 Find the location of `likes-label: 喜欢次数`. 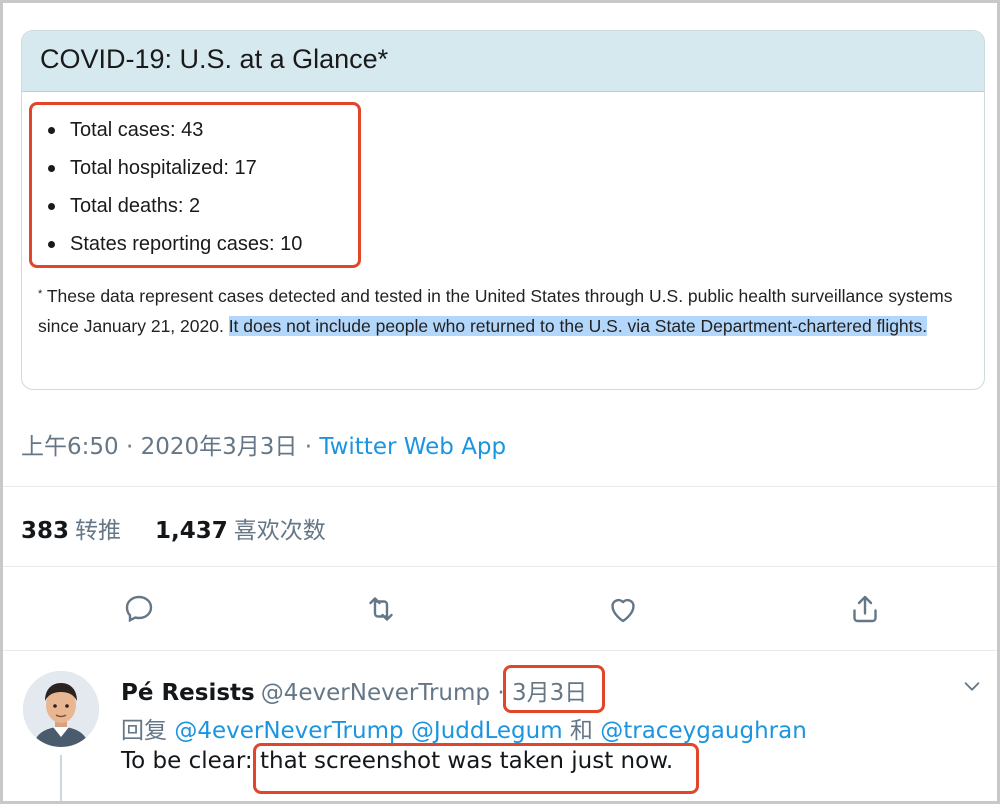

likes-label: 喜欢次数 is located at coordinates (279, 531).